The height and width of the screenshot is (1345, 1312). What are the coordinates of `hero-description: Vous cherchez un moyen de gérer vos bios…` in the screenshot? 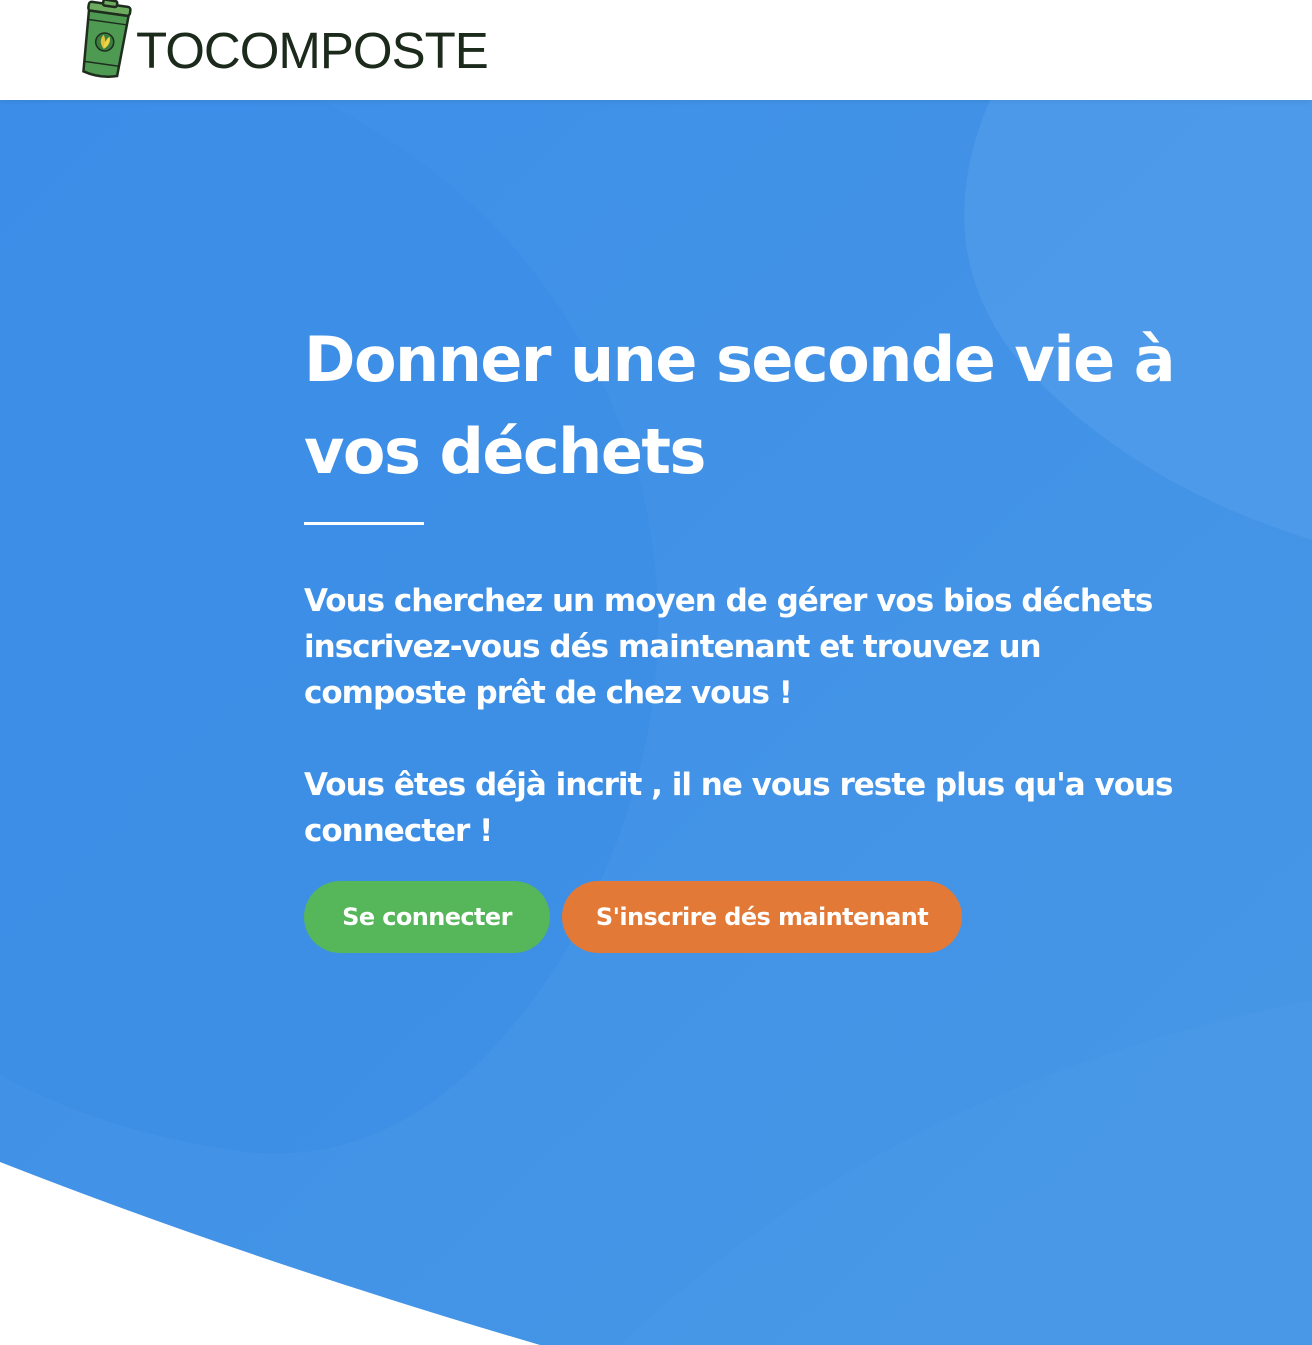 It's located at (728, 647).